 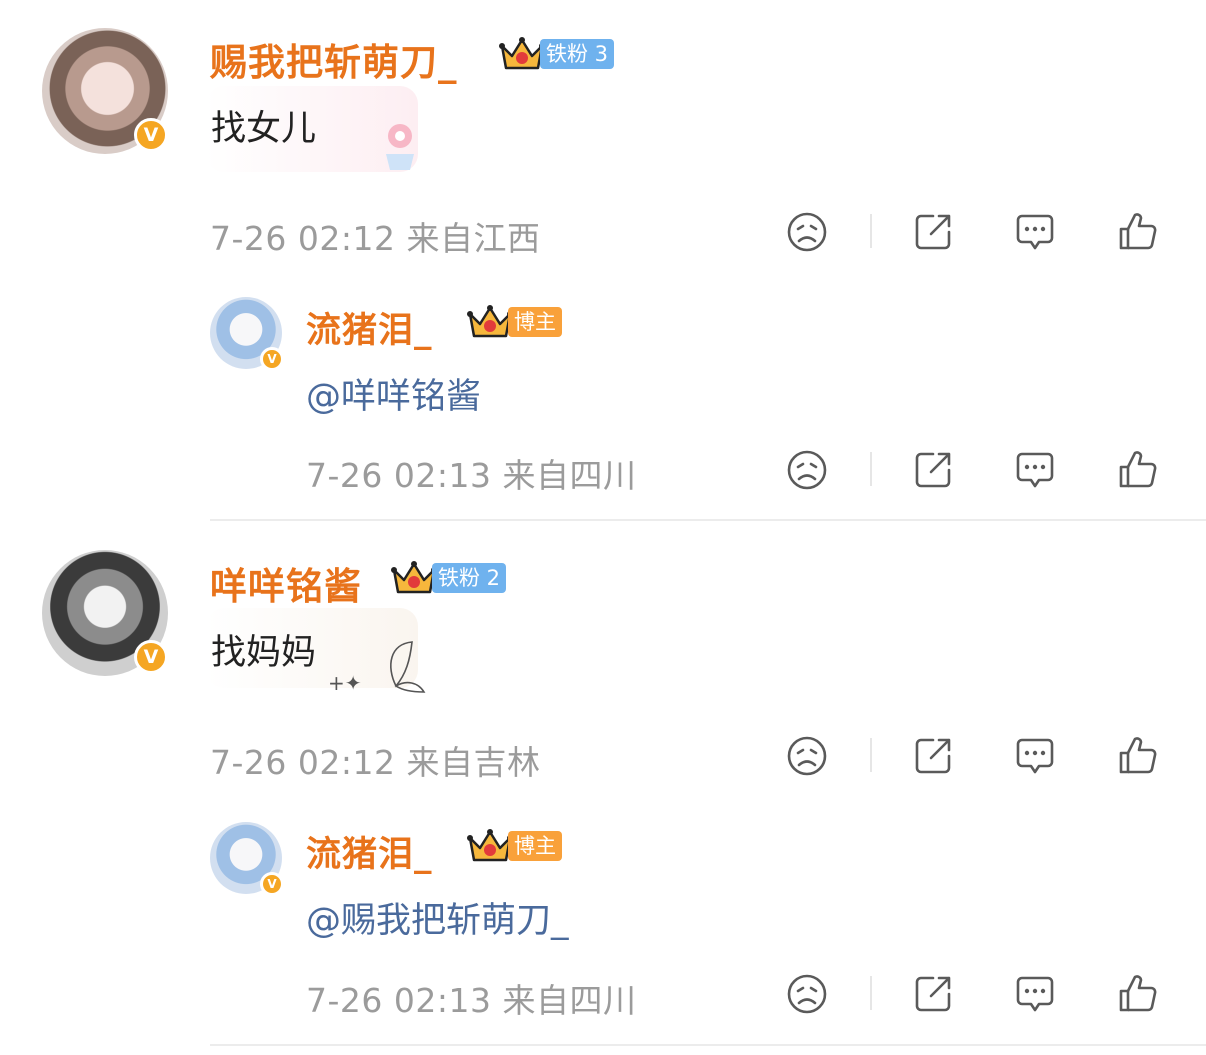 What do you see at coordinates (264, 129) in the screenshot?
I see `comment-text: 找女儿` at bounding box center [264, 129].